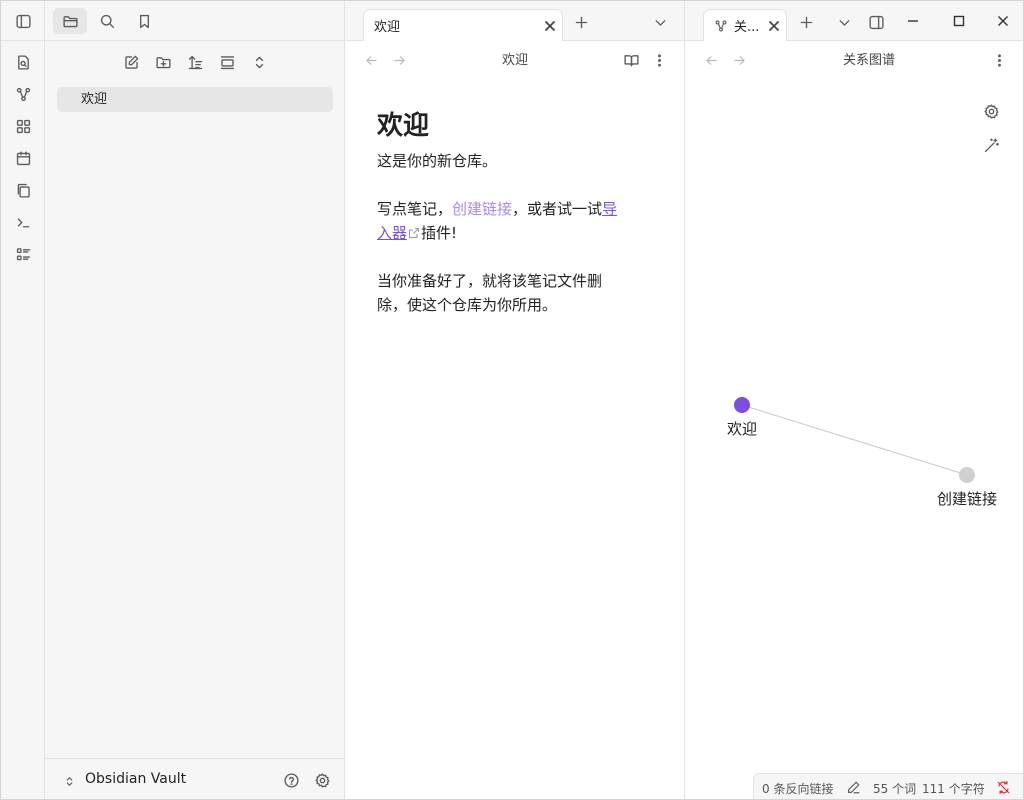 The height and width of the screenshot is (800, 1024). I want to click on sort-icon, so click(195, 62).